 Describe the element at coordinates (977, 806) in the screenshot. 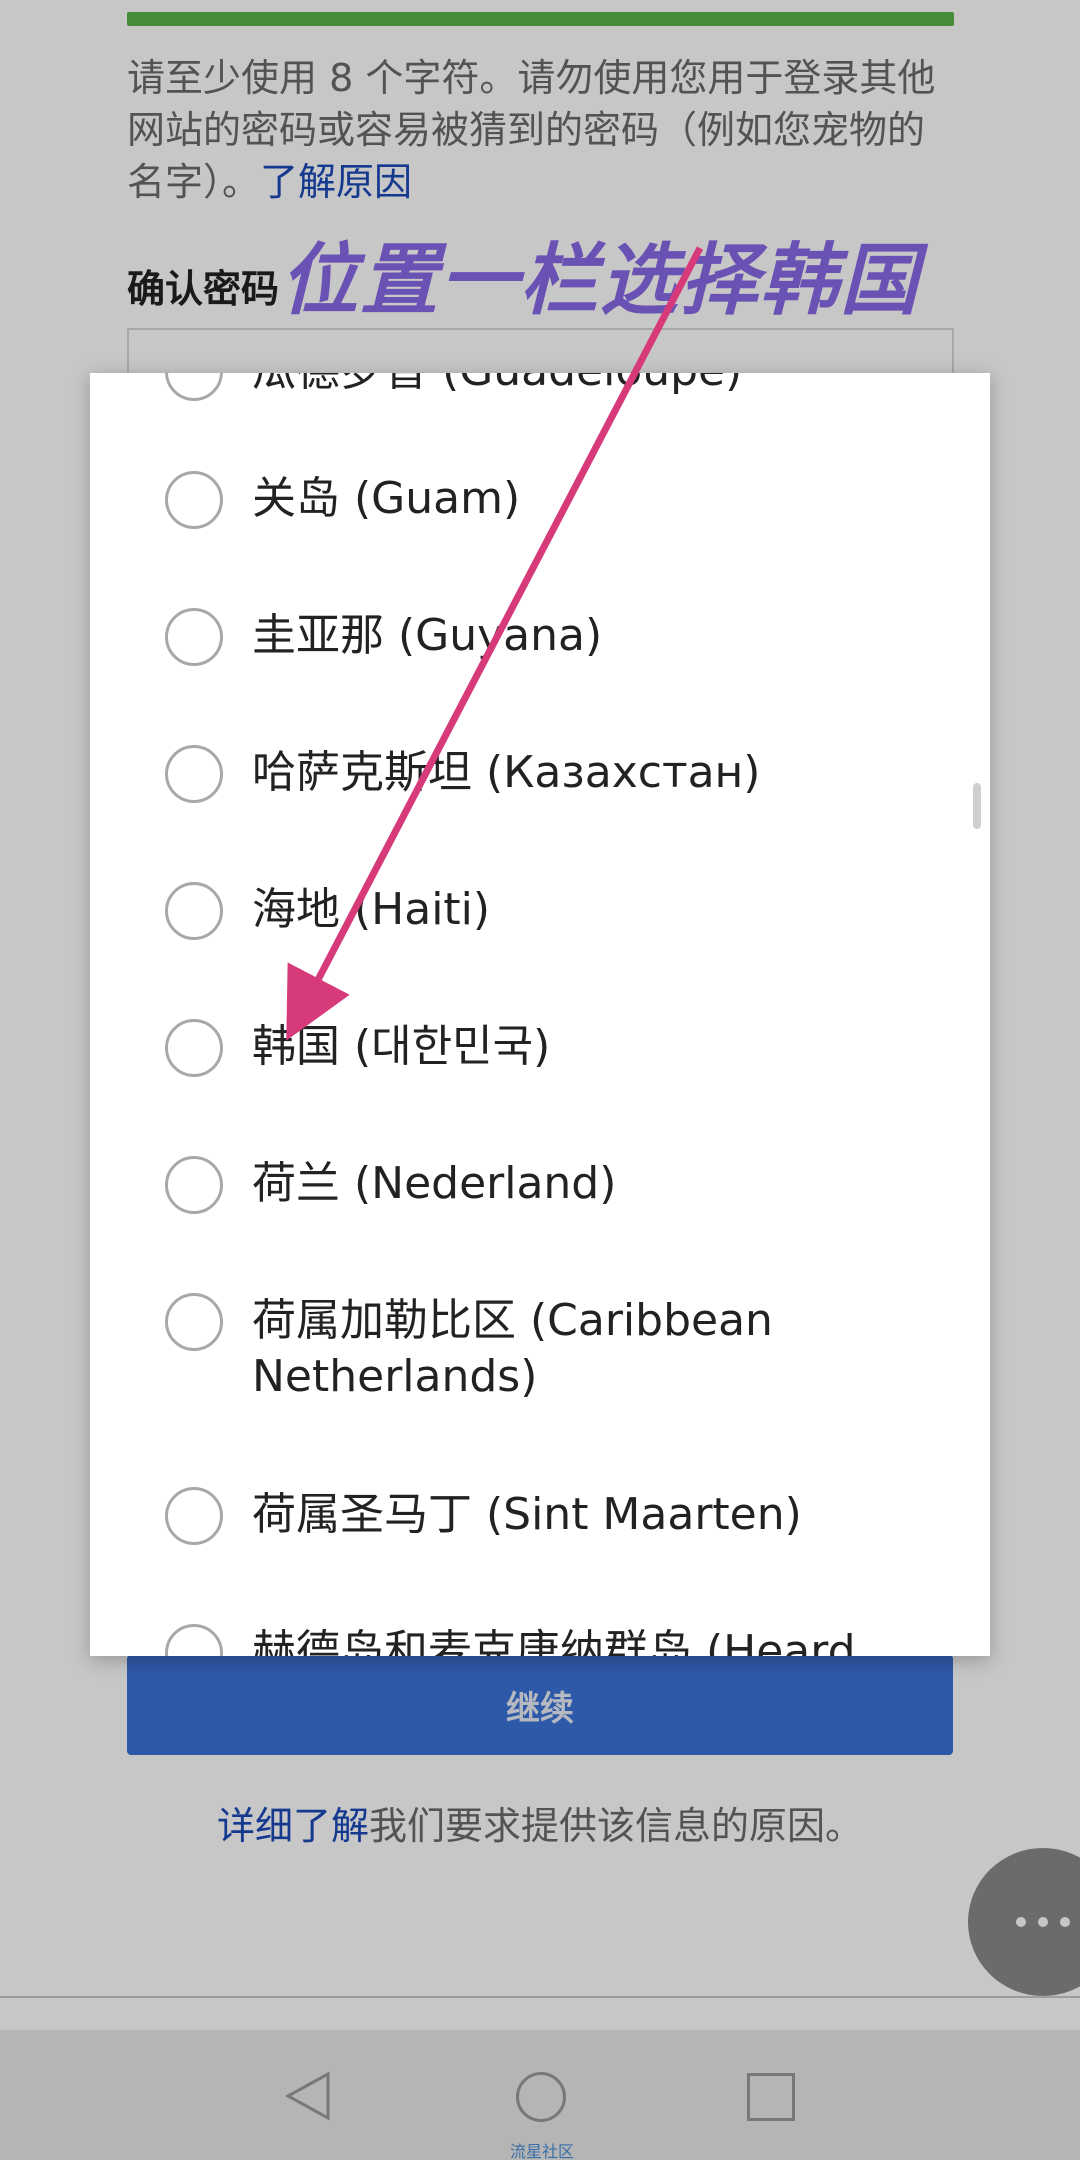

I see `scrollbar` at that location.